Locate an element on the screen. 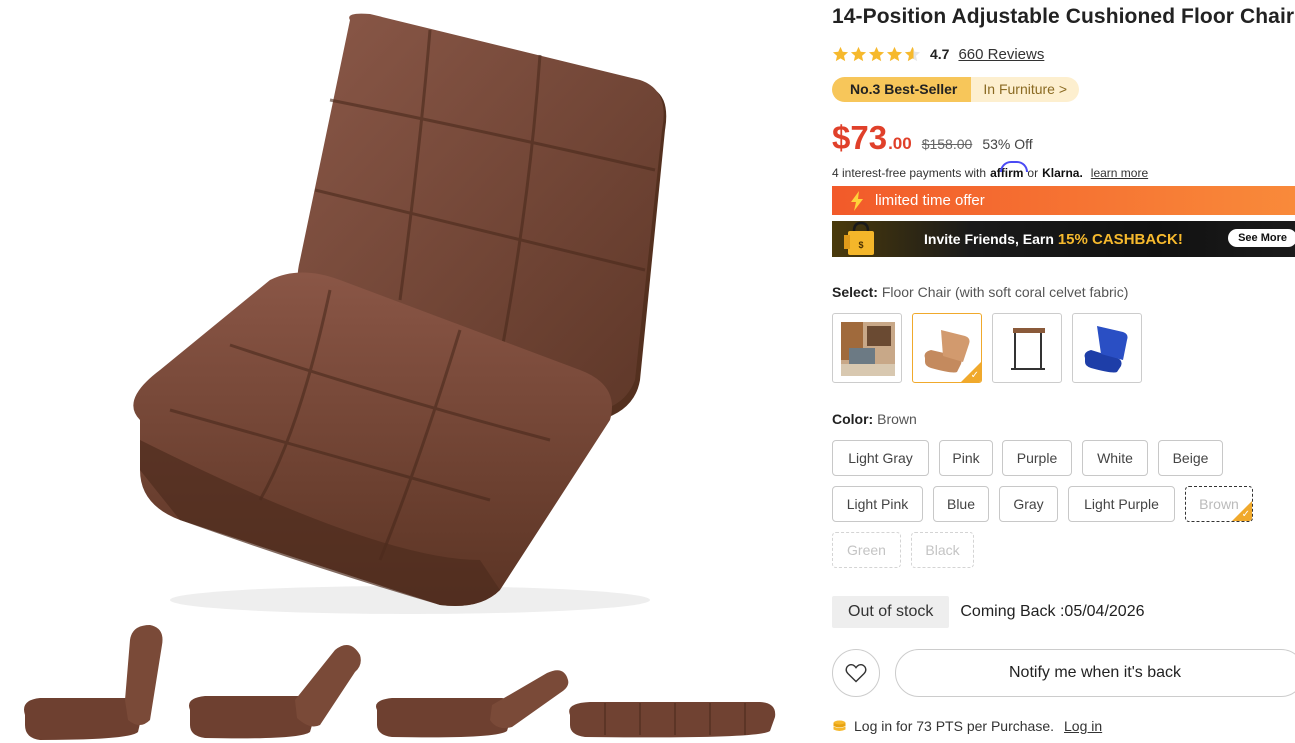 The image size is (1295, 743). star-rating is located at coordinates (876, 54).